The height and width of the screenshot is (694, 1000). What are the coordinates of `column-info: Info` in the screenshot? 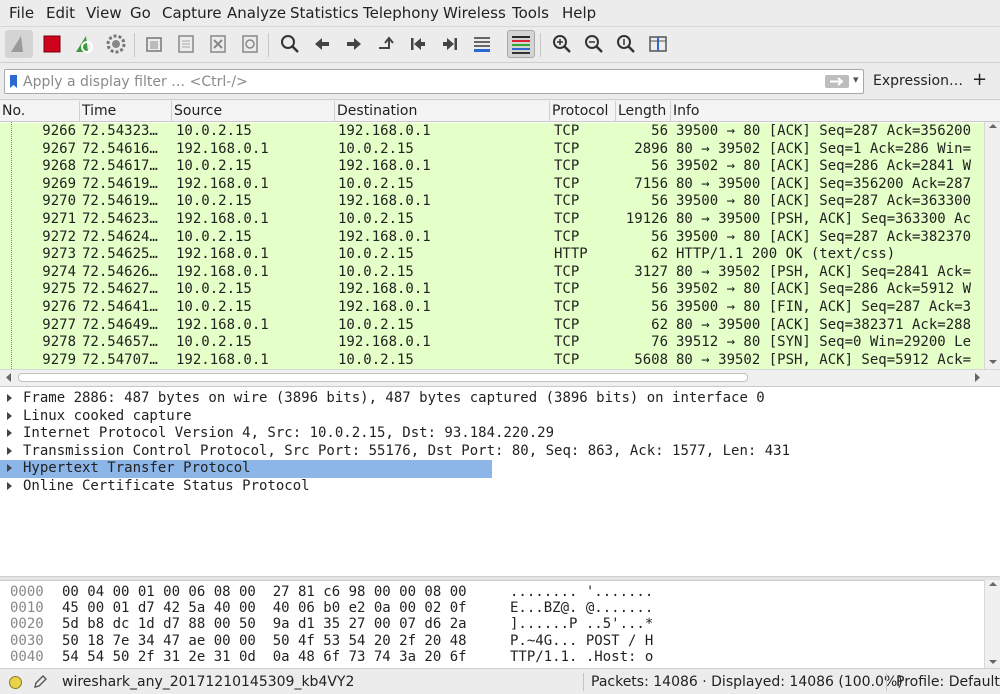 It's located at (835, 111).